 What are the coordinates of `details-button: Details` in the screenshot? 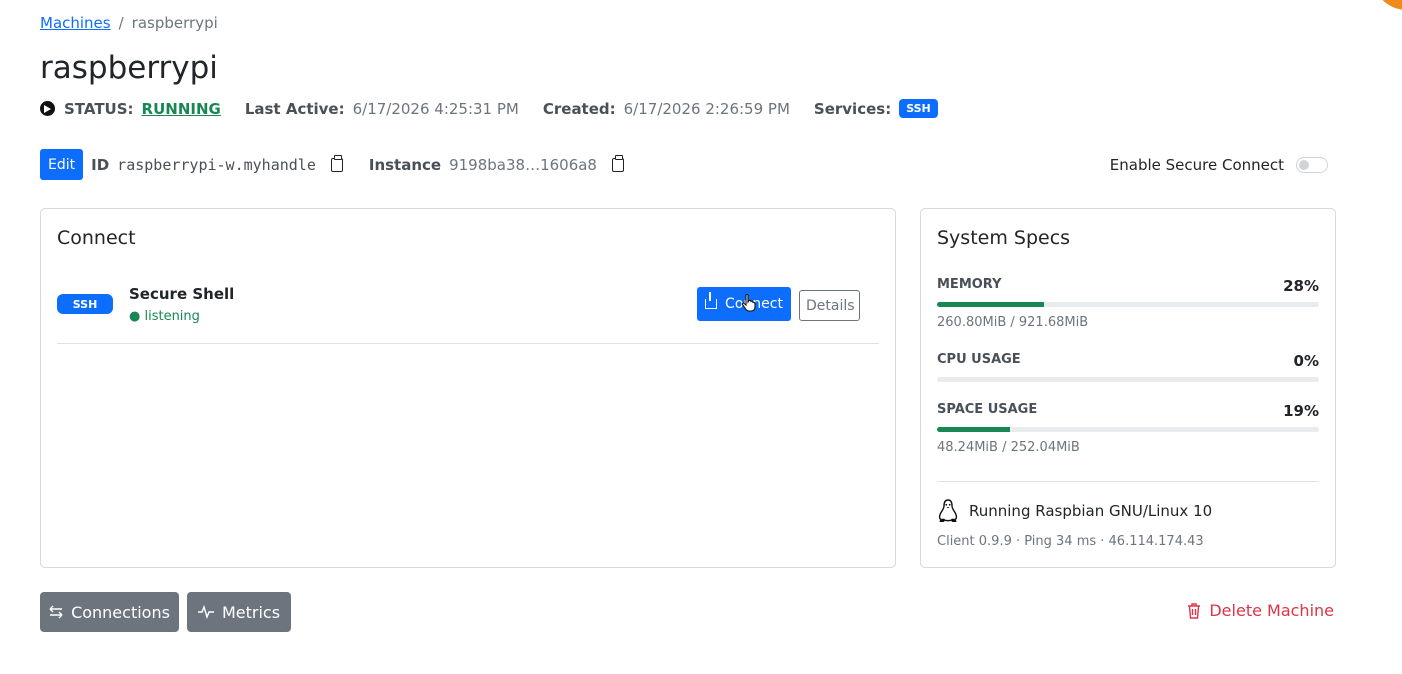 It's located at (829, 305).